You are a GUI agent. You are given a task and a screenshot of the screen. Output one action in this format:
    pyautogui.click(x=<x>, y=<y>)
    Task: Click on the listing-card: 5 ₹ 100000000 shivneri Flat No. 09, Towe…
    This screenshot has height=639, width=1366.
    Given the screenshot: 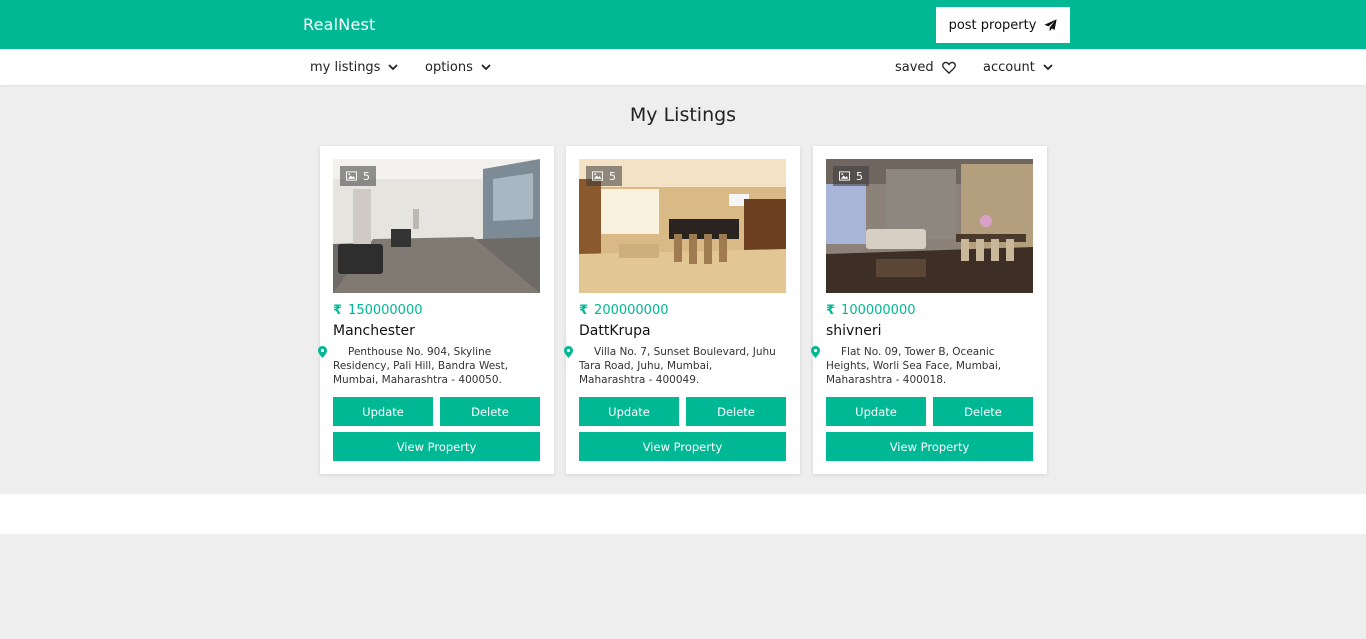 What is the action you would take?
    pyautogui.click(x=929, y=310)
    